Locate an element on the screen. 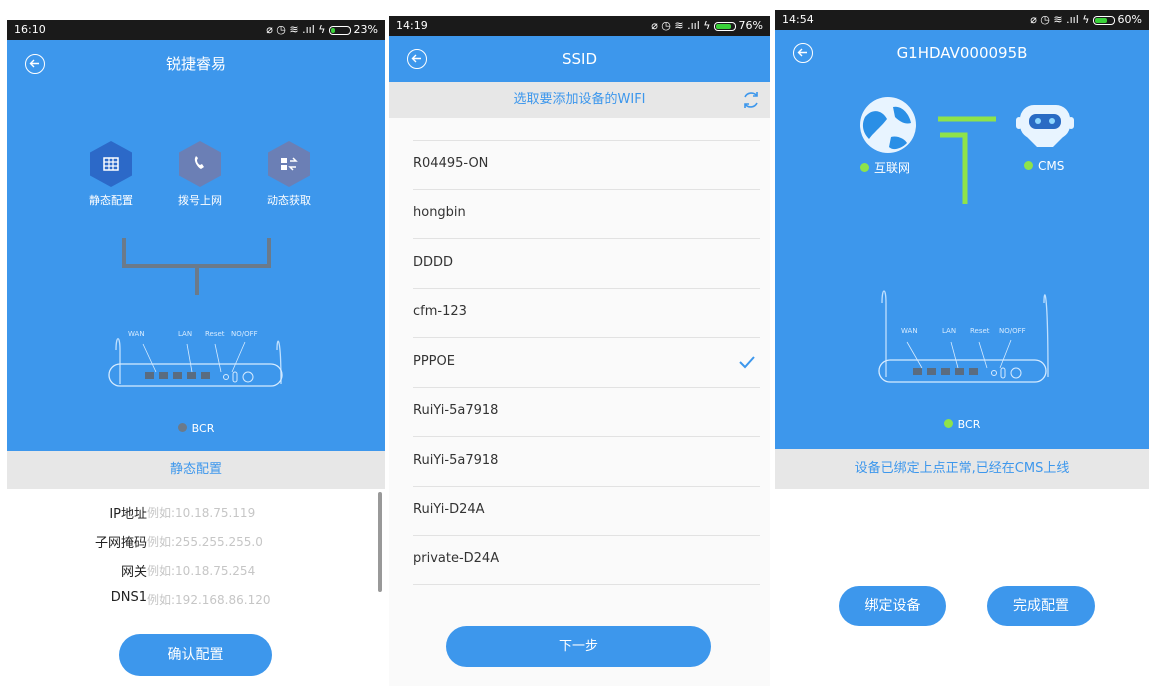 The image size is (1149, 686). finish-config-button: 完成配置 is located at coordinates (1041, 606).